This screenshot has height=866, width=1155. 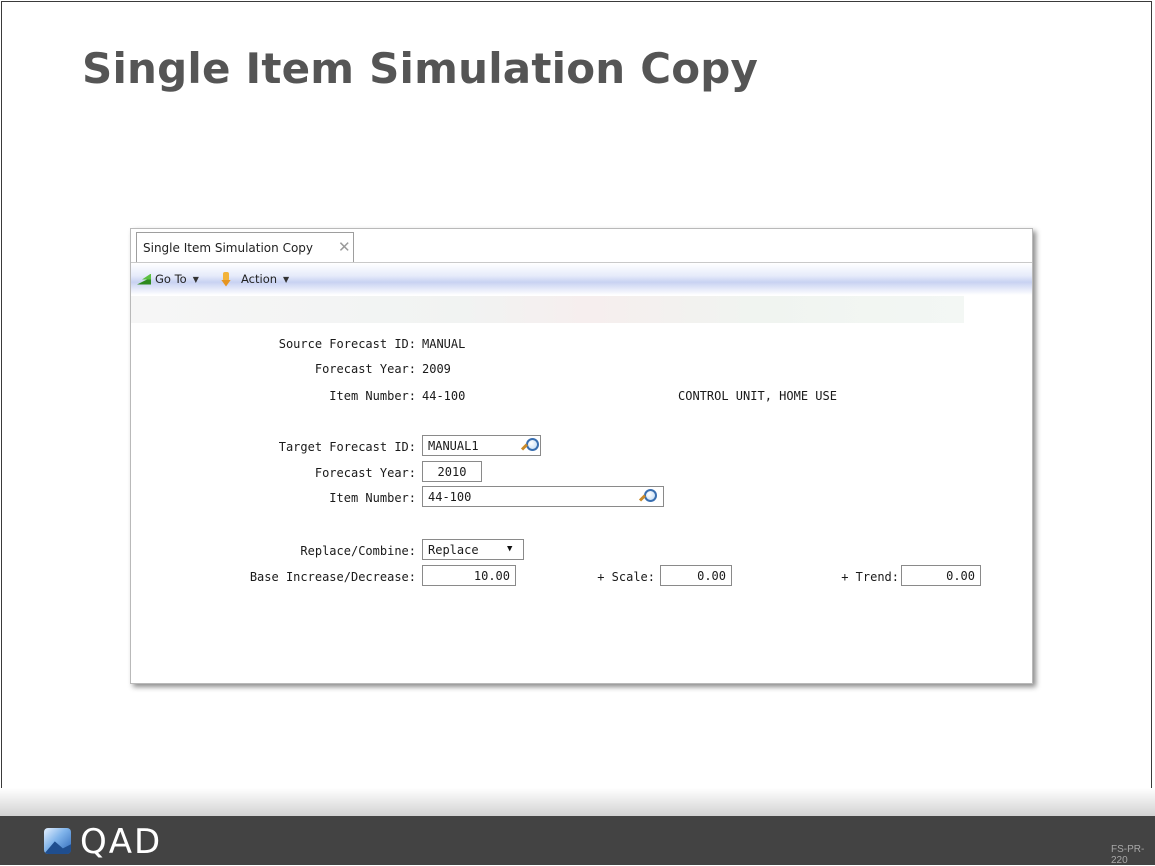 I want to click on base-increase-label: Base Increase/Decrease:, so click(x=332, y=577).